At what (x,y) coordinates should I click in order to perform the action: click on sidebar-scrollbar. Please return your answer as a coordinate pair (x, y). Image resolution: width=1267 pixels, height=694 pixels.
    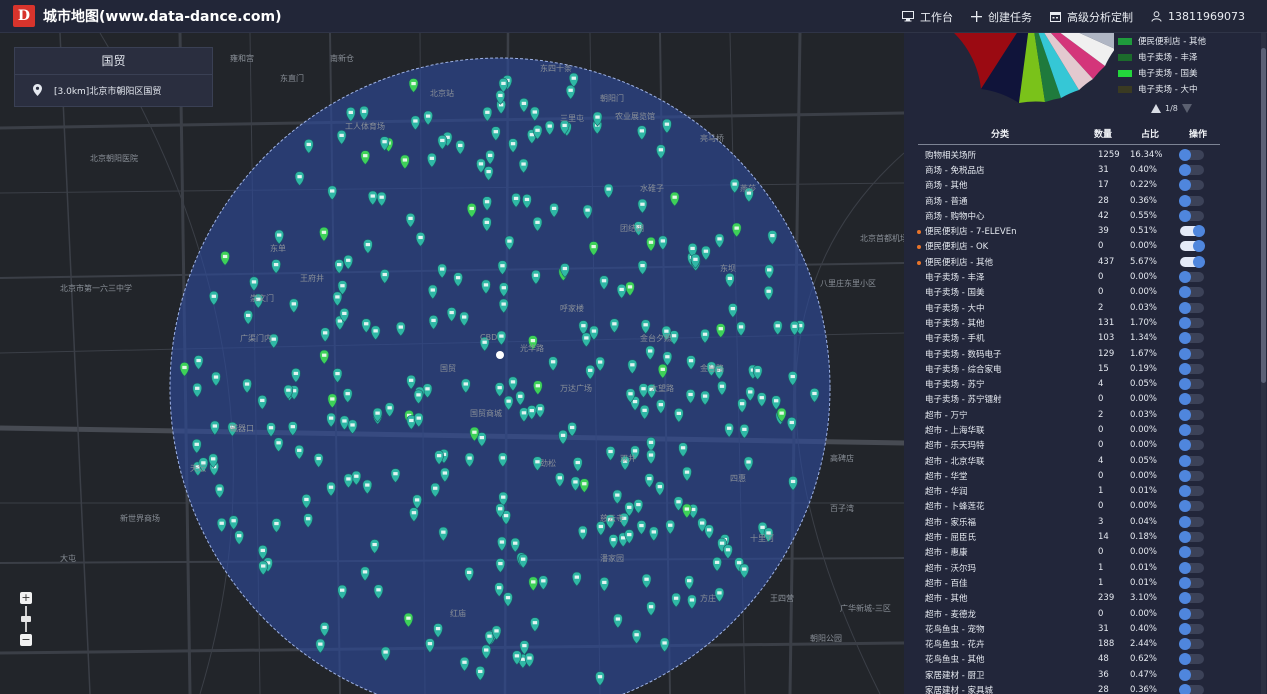
    Looking at the image, I should click on (1263, 363).